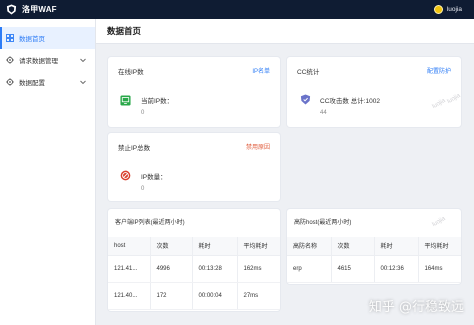 This screenshot has height=325, width=474. I want to click on app-title: 洛甲WAF, so click(39, 9).